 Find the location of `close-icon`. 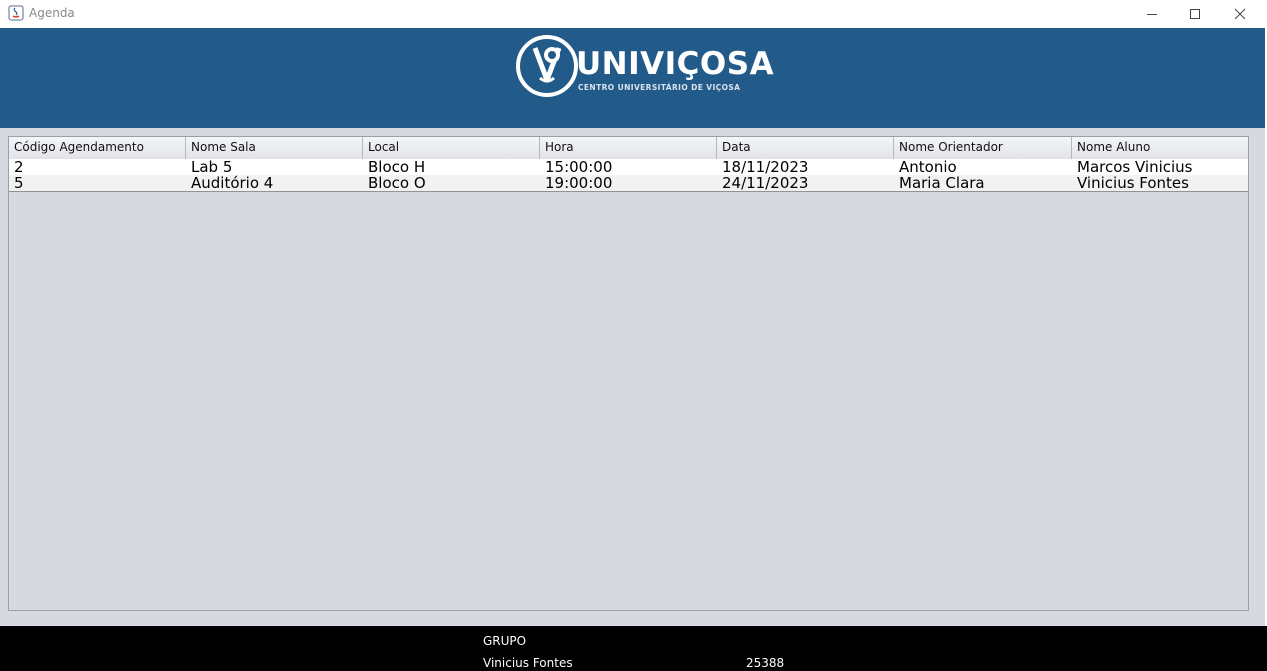

close-icon is located at coordinates (1240, 14).